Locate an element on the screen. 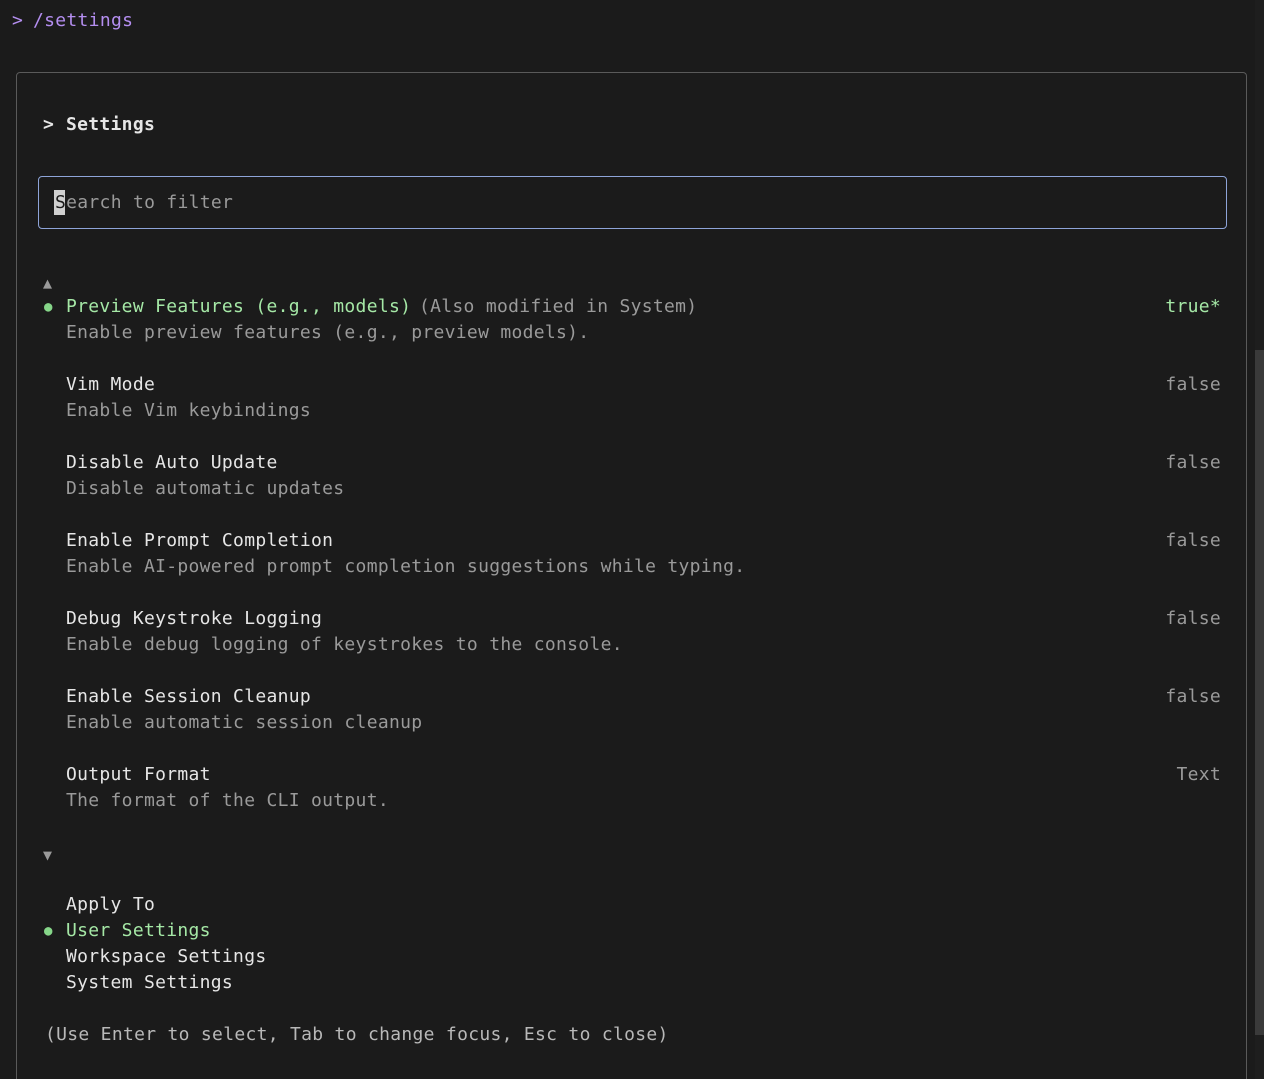 This screenshot has width=1264, height=1079. command-text: /settings is located at coordinates (83, 20).